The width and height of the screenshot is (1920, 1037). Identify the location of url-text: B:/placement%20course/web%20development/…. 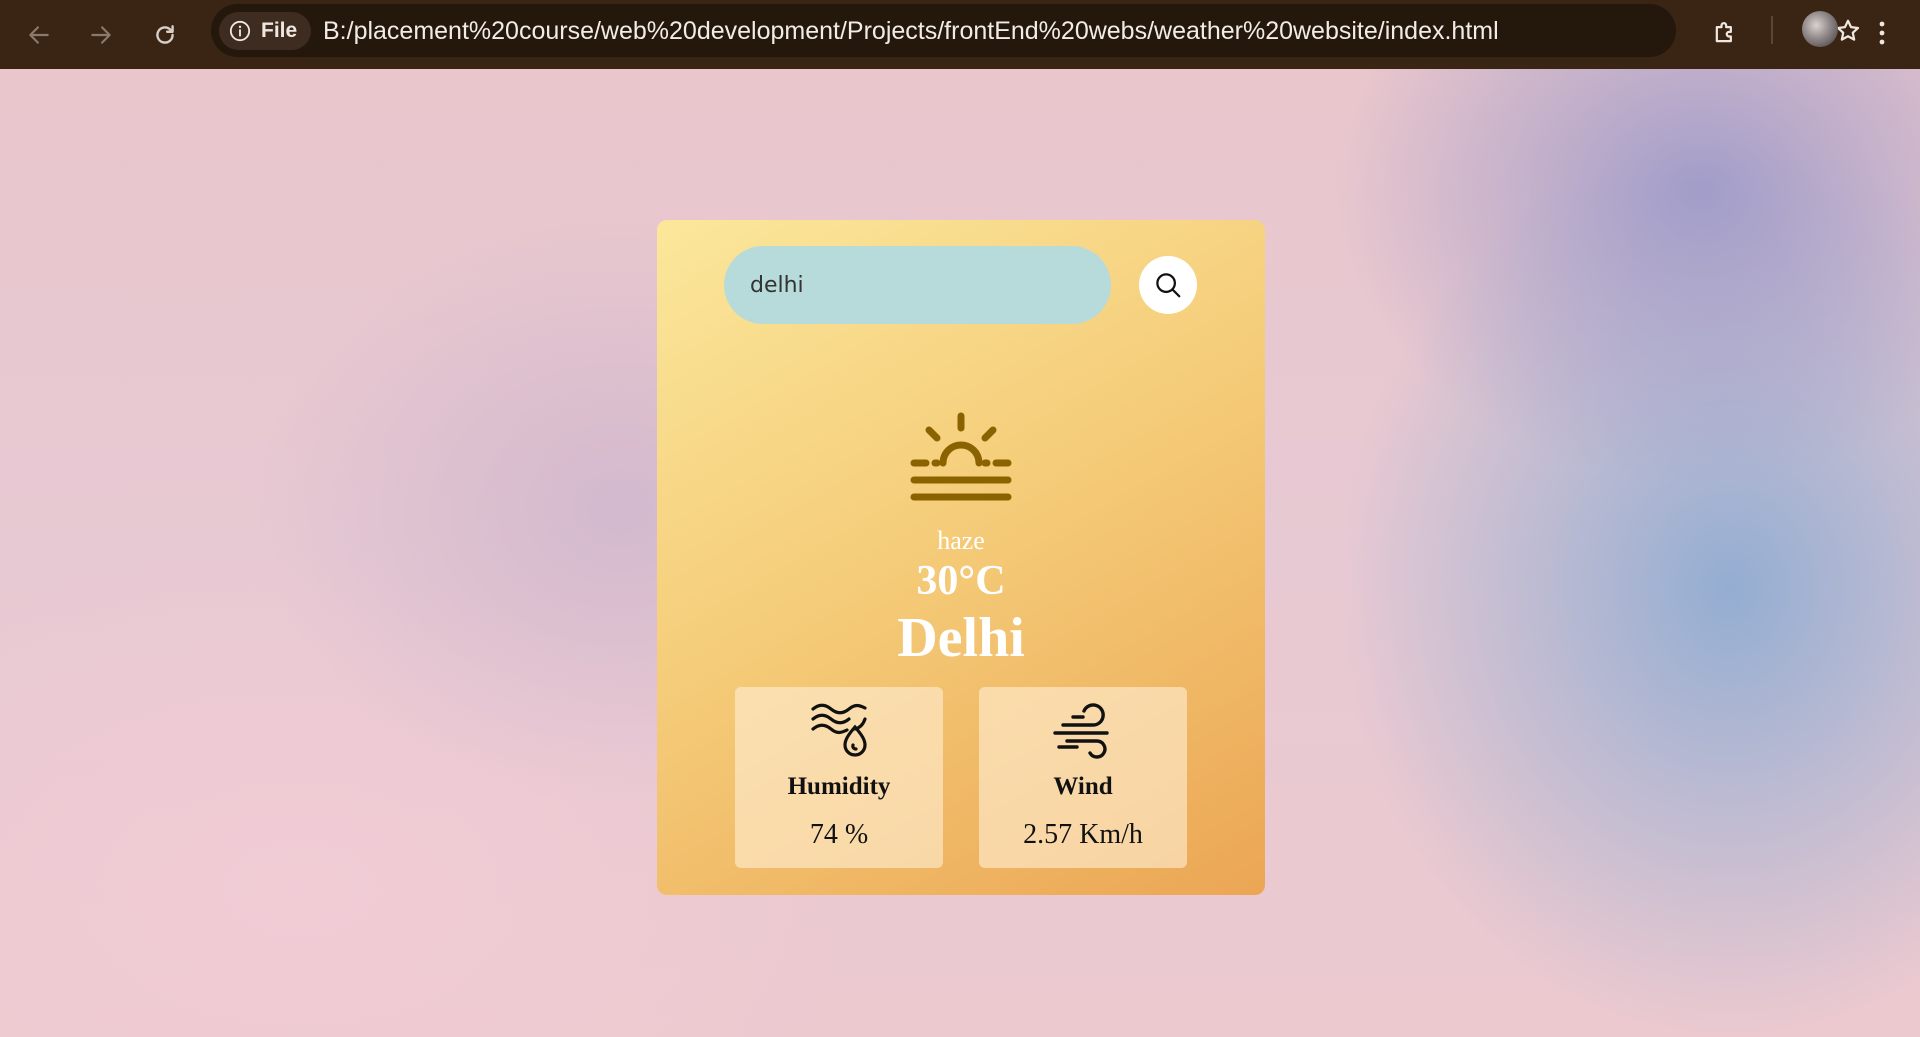
(911, 31).